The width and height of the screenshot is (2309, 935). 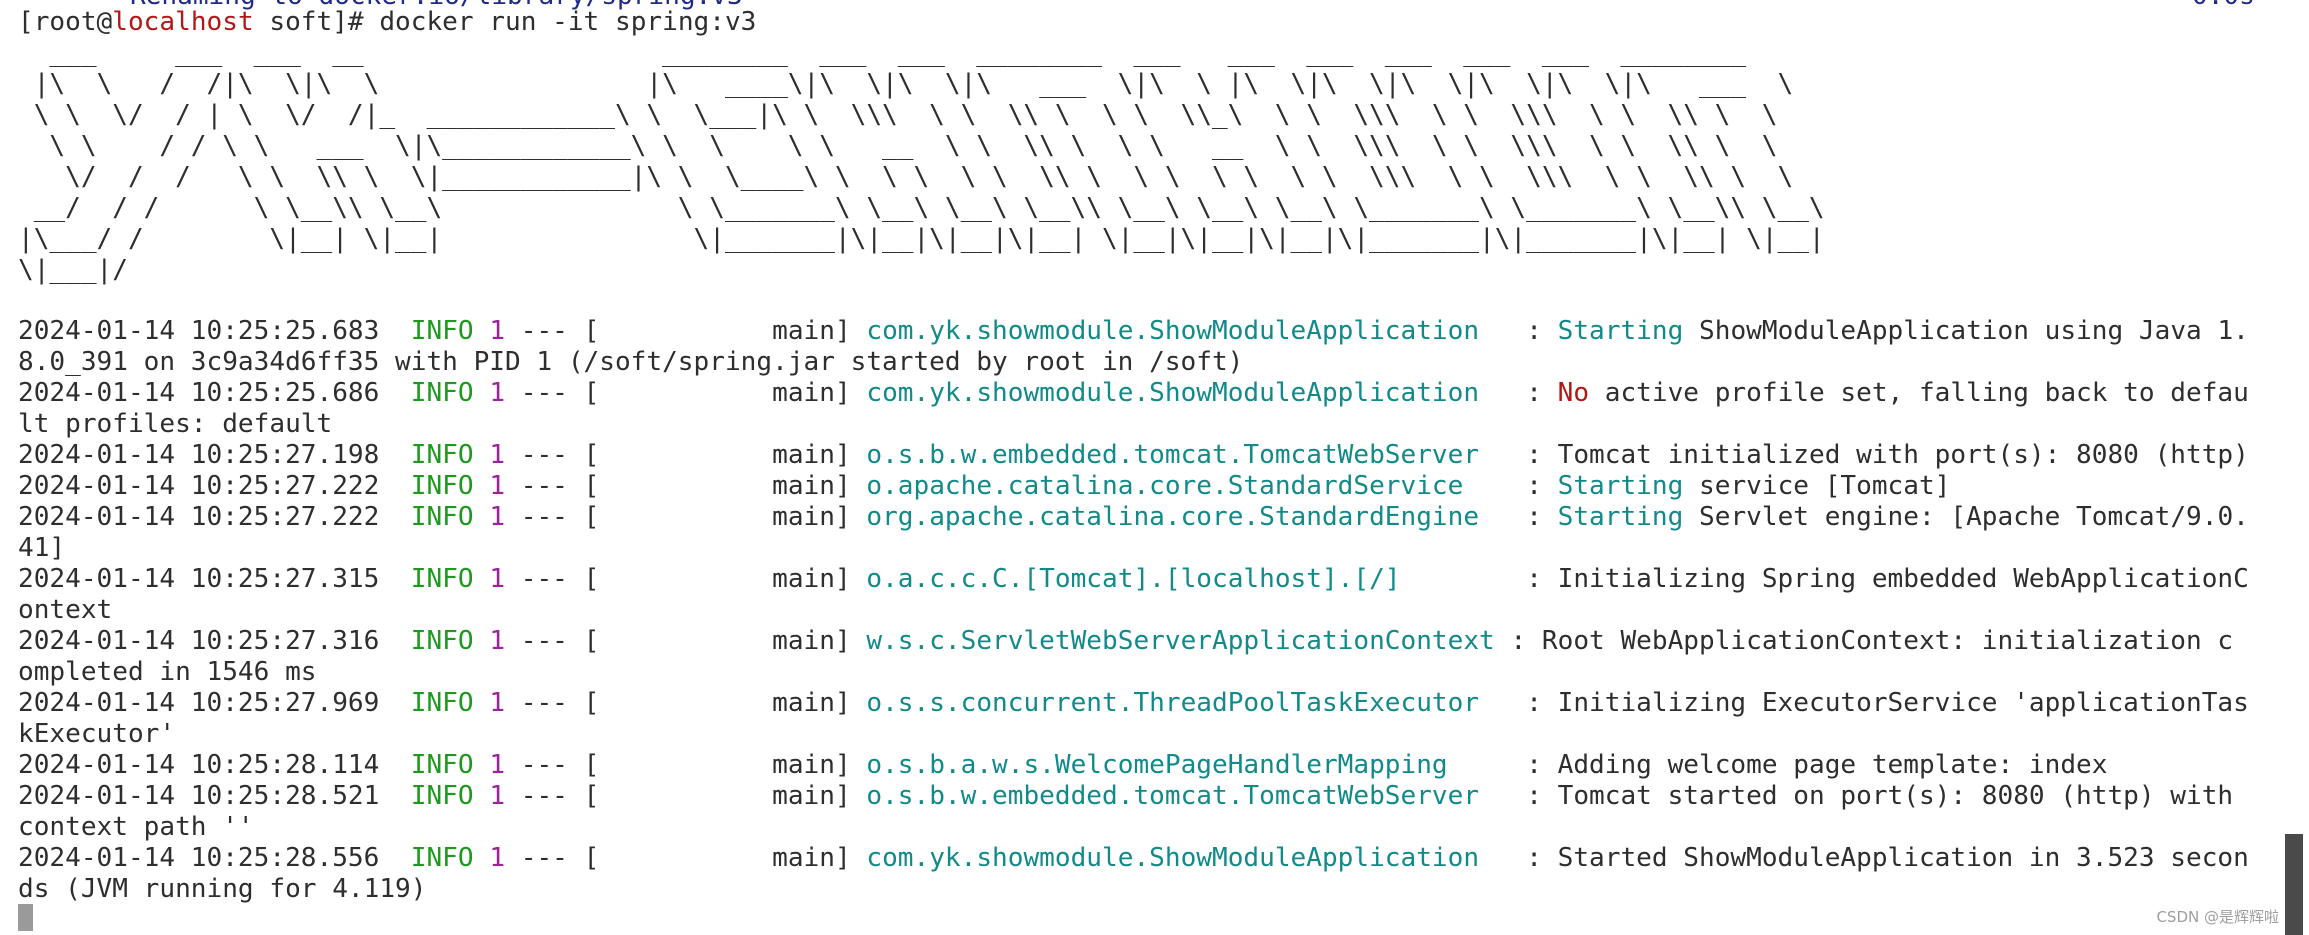 What do you see at coordinates (73, 270) in the screenshot?
I see `banner-row: \|___|/` at bounding box center [73, 270].